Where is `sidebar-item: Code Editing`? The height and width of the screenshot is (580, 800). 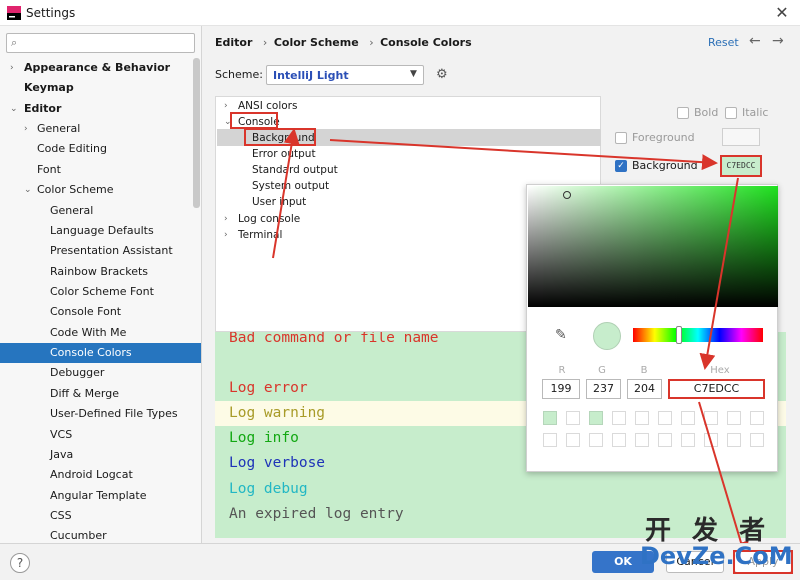
sidebar-item: Code Editing is located at coordinates (100, 149).